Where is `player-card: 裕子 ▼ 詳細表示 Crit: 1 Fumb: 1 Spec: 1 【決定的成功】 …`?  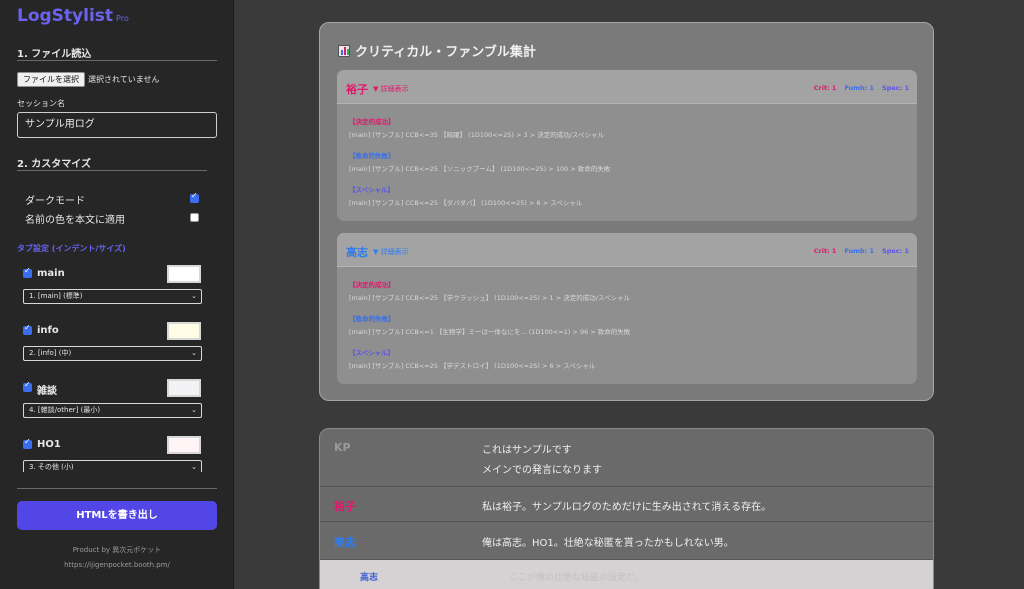 player-card: 裕子 ▼ 詳細表示 Crit: 1 Fumb: 1 Spec: 1 【決定的成功】 … is located at coordinates (627, 145).